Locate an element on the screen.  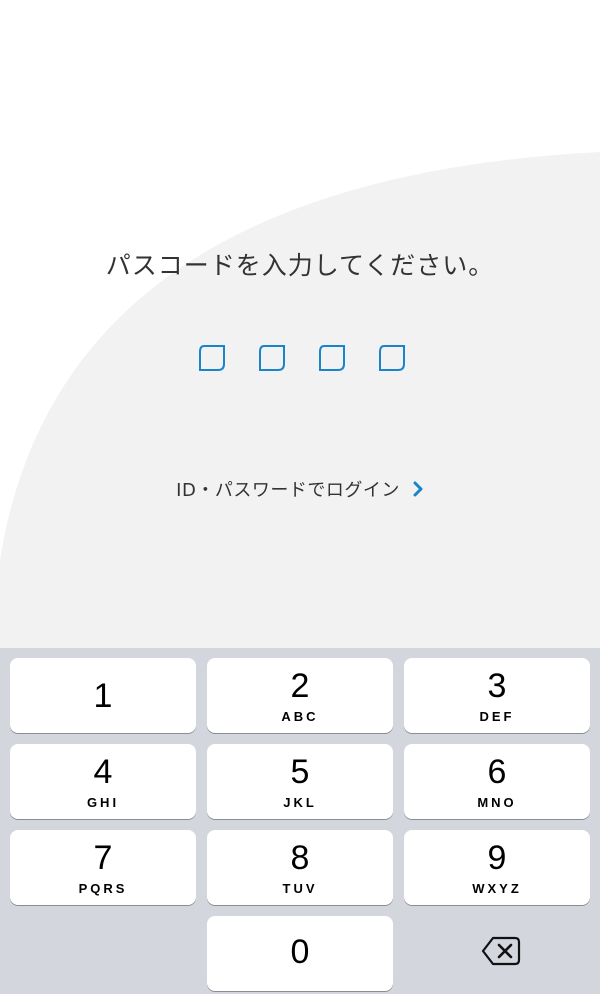
key-8: 8 TUV is located at coordinates (300, 867).